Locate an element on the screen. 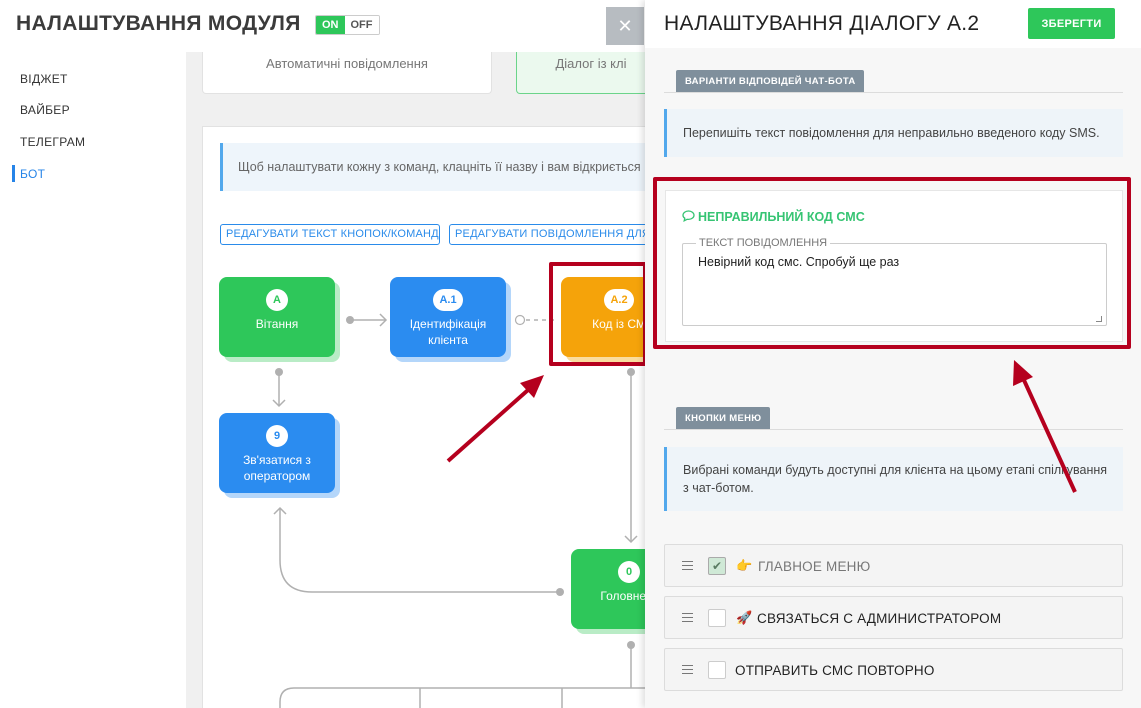 The image size is (1141, 708). node-badge: A is located at coordinates (277, 300).